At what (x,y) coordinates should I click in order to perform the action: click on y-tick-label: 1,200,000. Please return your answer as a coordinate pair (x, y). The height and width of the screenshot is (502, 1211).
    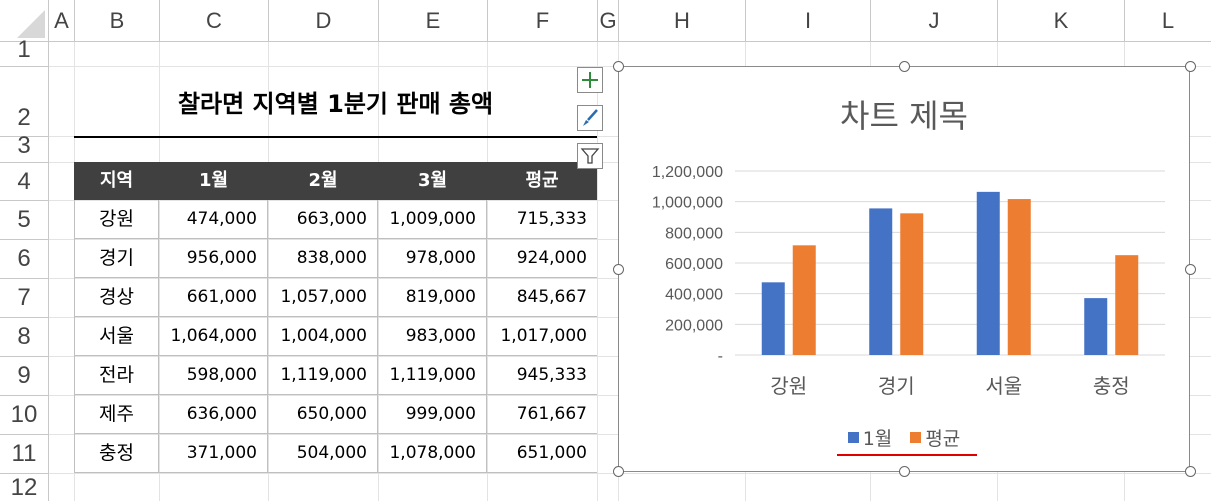
    Looking at the image, I should click on (687, 172).